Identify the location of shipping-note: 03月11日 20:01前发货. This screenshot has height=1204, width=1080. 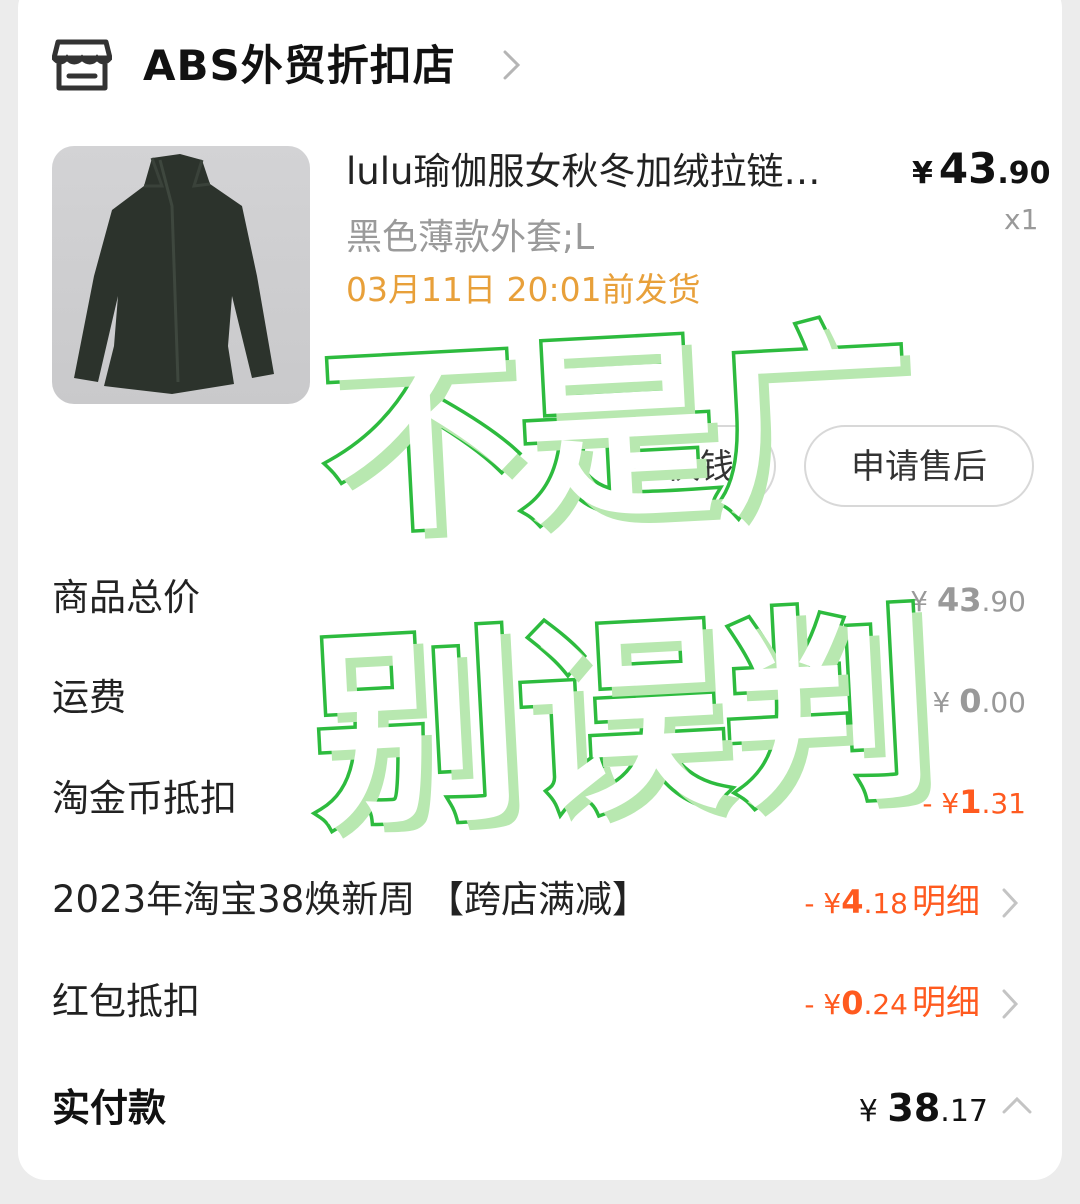
(523, 289).